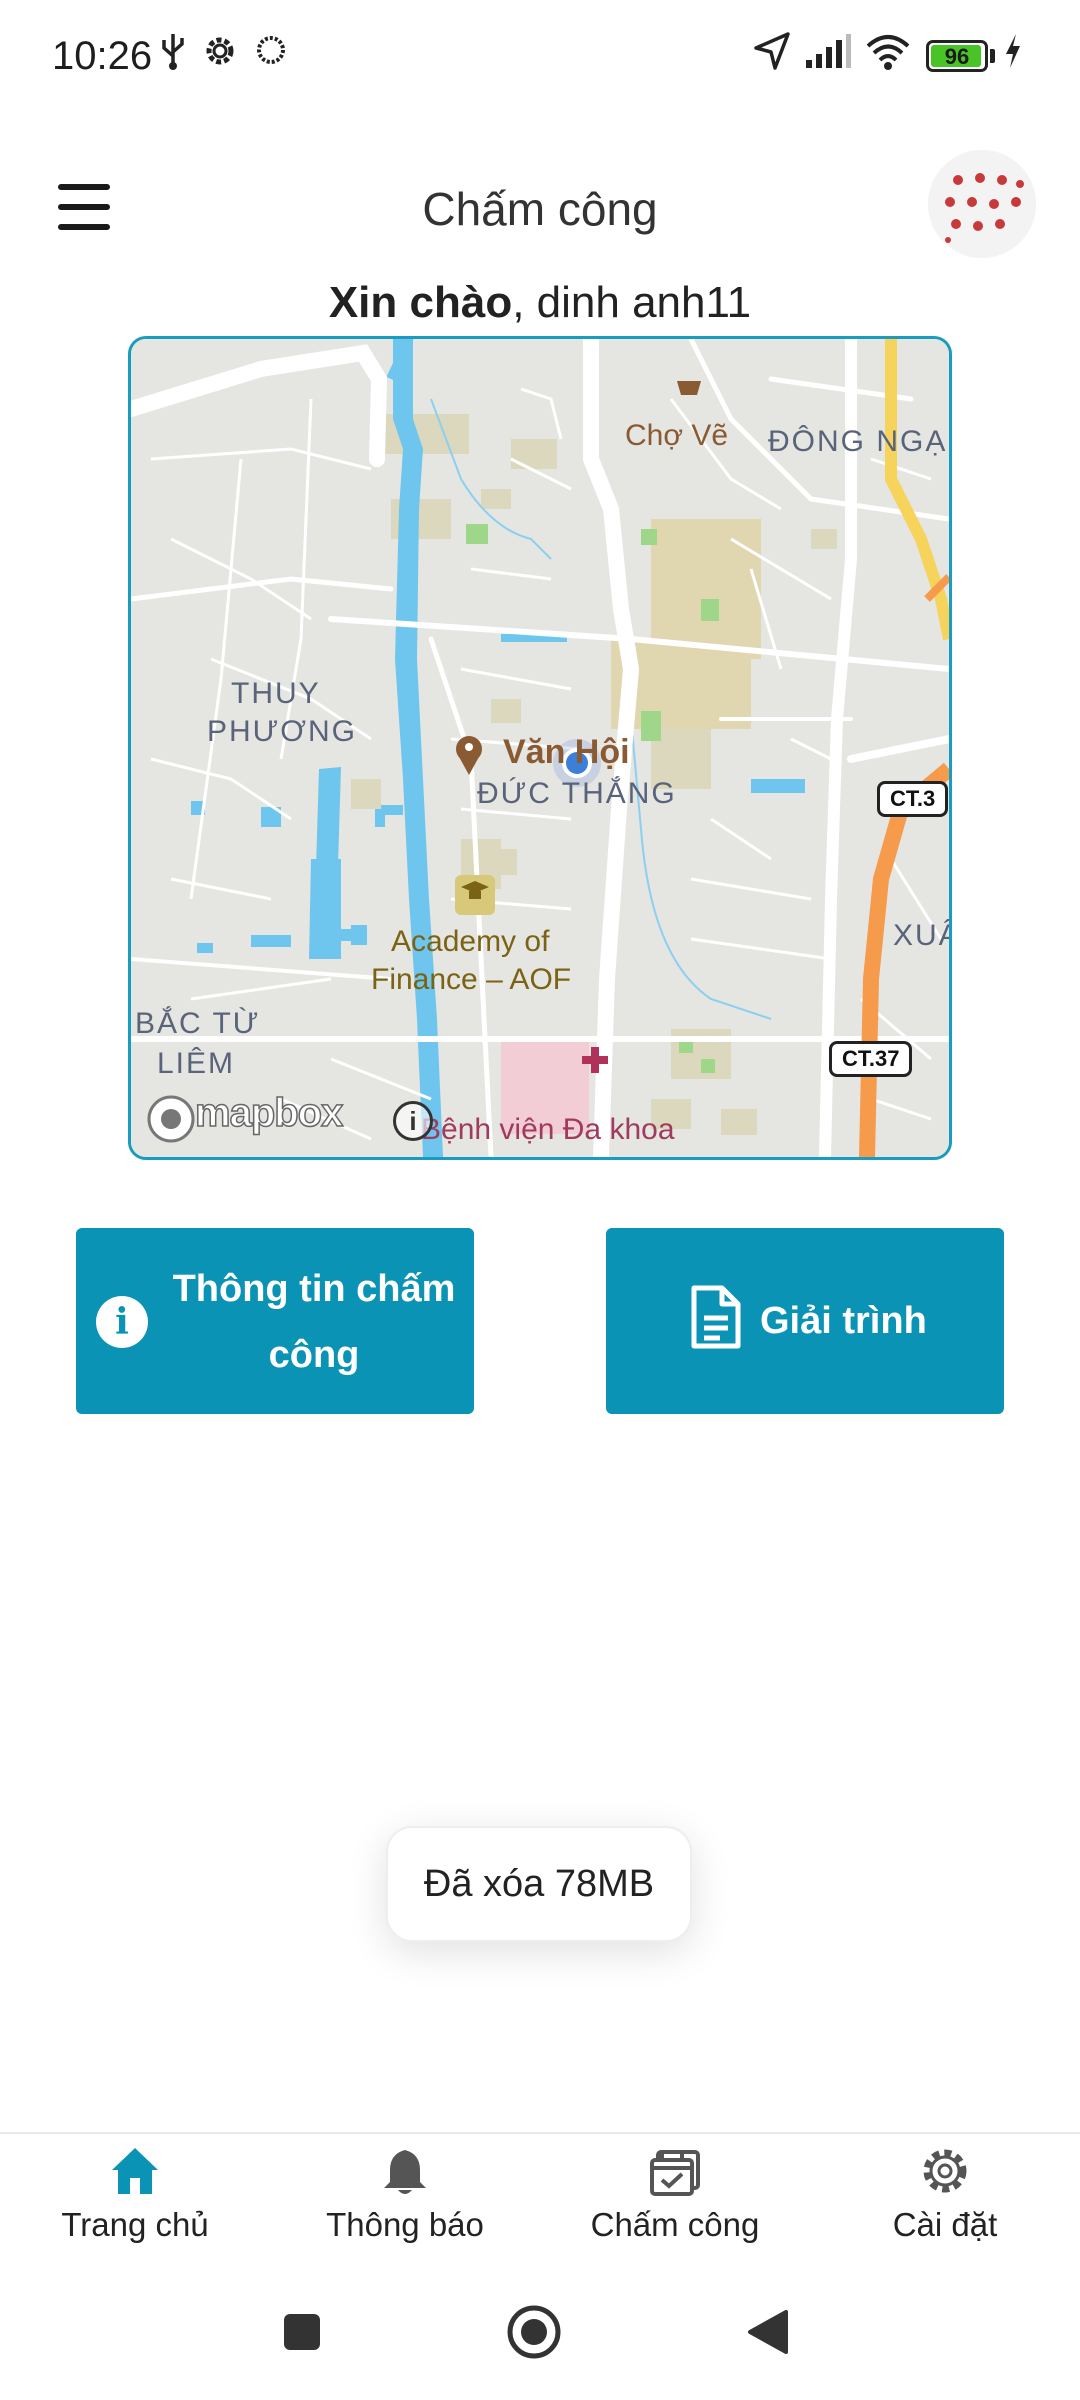 The width and height of the screenshot is (1080, 2400). I want to click on road-badge-ct3: CT.3, so click(913, 799).